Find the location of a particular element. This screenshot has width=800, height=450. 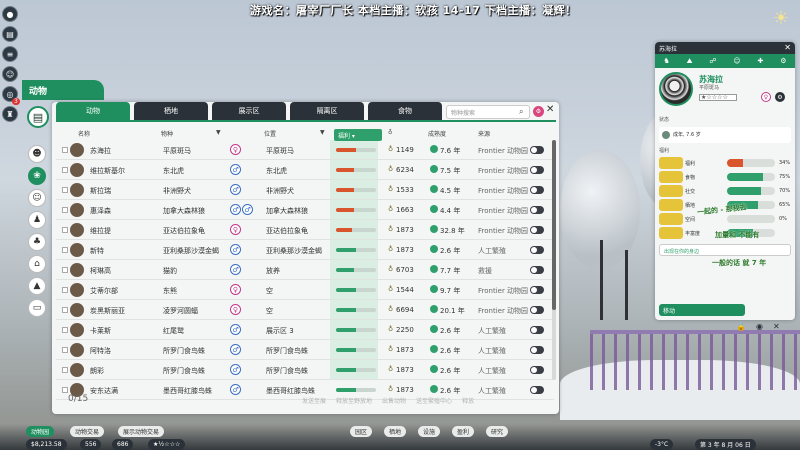

table-row: 柯琳高 猫豹 ♂ 放养 ♁ 6703 7.7 年 救援 is located at coordinates (305, 270).